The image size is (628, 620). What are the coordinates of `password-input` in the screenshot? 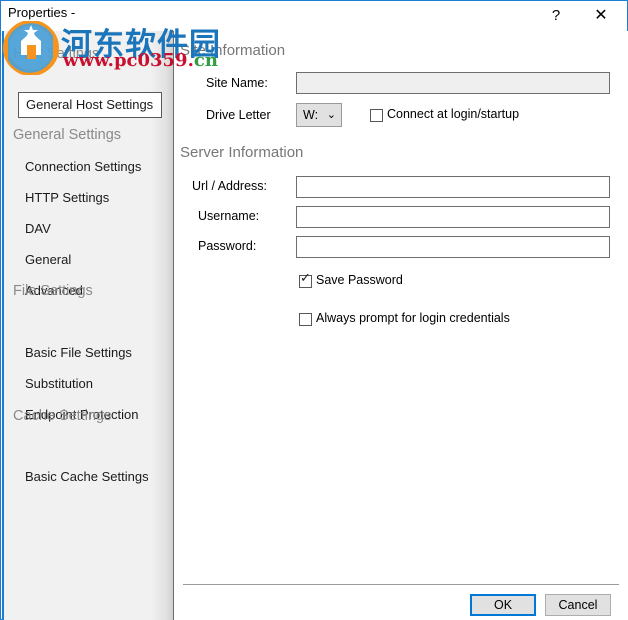 It's located at (453, 247).